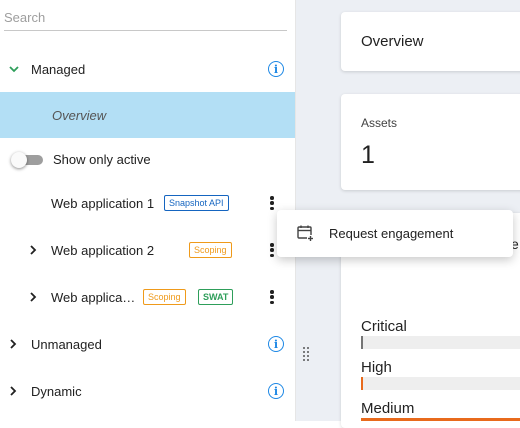 The image size is (520, 428). Describe the element at coordinates (147, 344) in the screenshot. I see `tree-item-unmanaged: Unmanaged i` at that location.